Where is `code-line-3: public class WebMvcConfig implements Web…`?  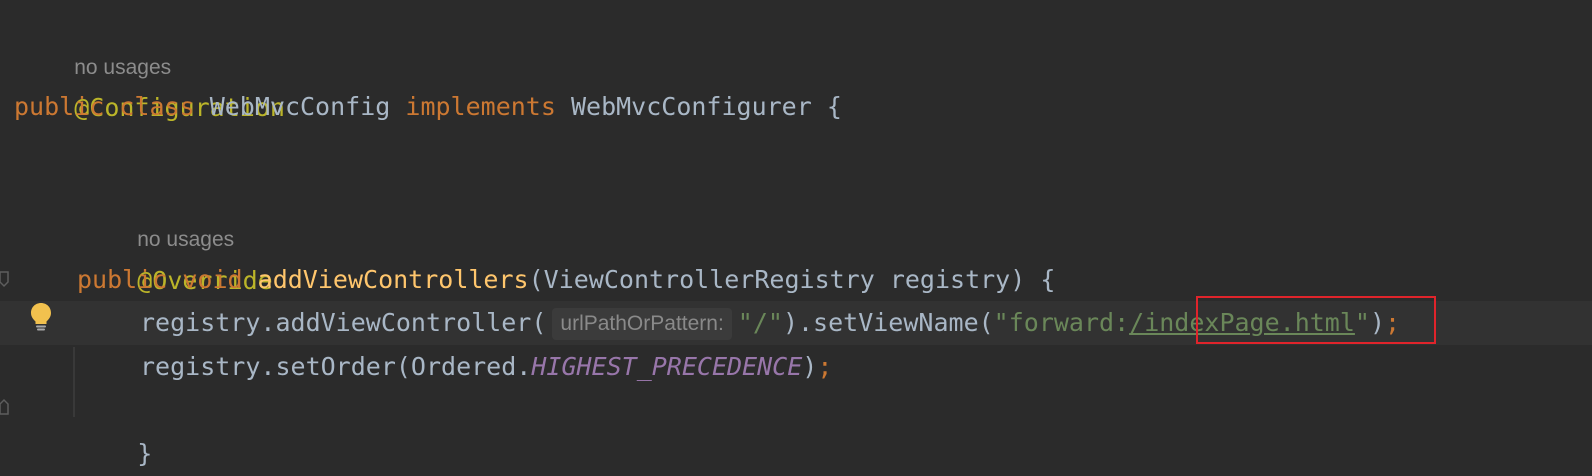
code-line-3: public class WebMvcConfig implements Web… is located at coordinates (796, 107).